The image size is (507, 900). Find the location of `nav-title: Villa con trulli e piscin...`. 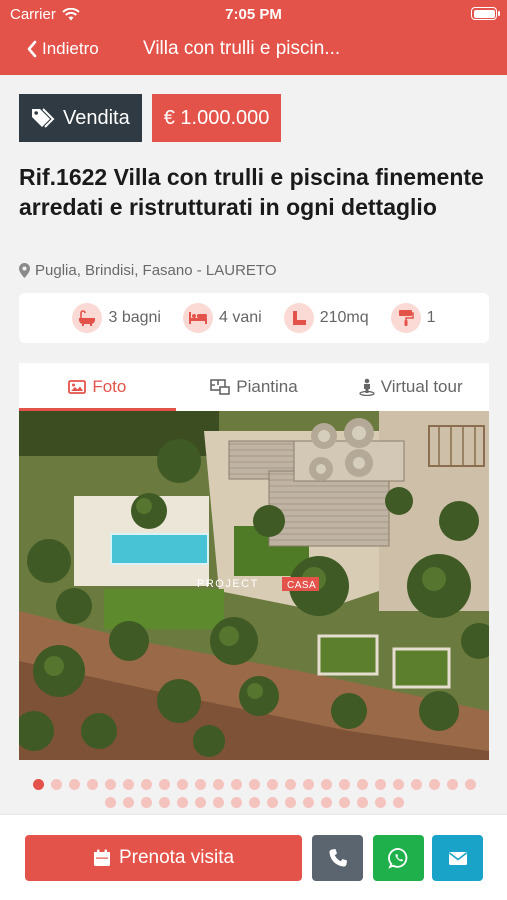

nav-title: Villa con trulli e piscin... is located at coordinates (242, 48).